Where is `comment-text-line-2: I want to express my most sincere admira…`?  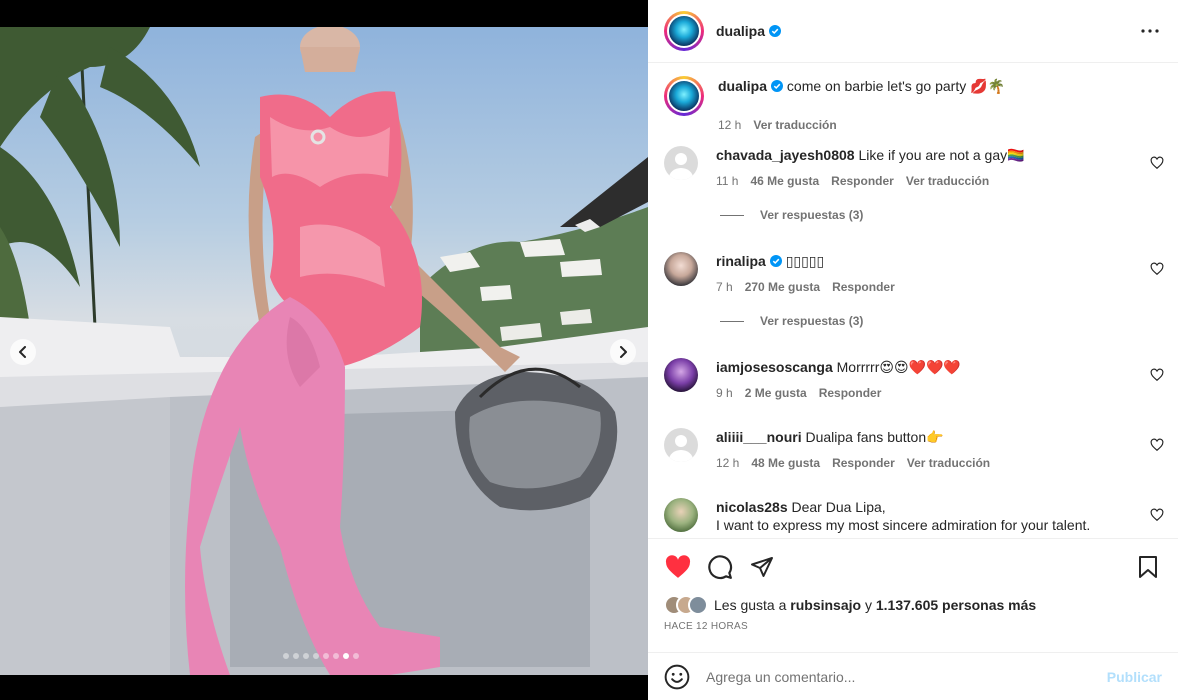 comment-text-line-2: I want to express my most sincere admira… is located at coordinates (903, 525).